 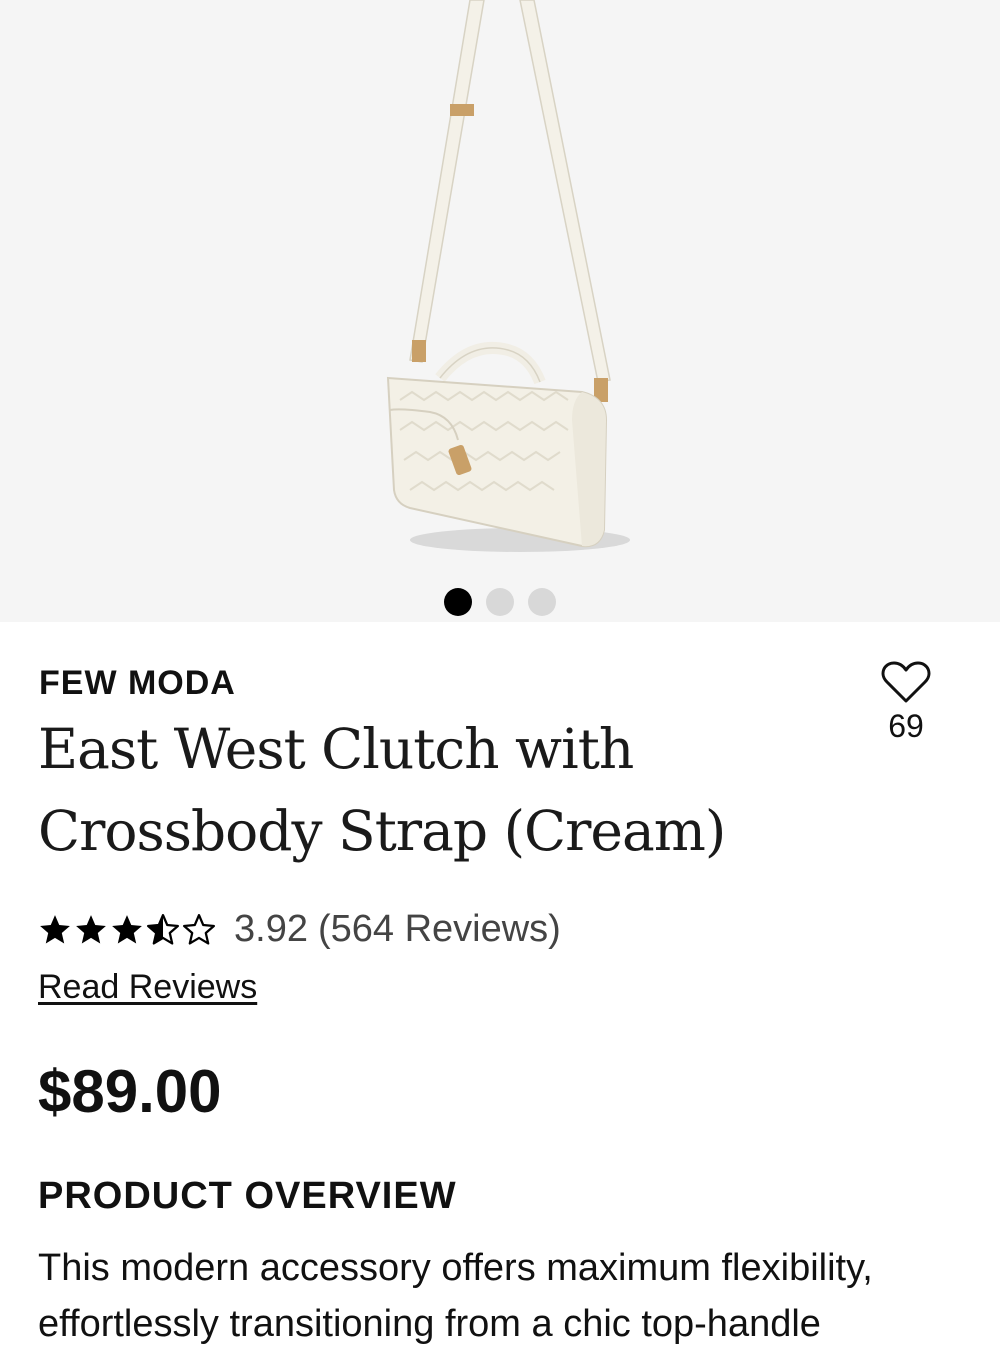 I want to click on favorite-count: 69, so click(x=906, y=726).